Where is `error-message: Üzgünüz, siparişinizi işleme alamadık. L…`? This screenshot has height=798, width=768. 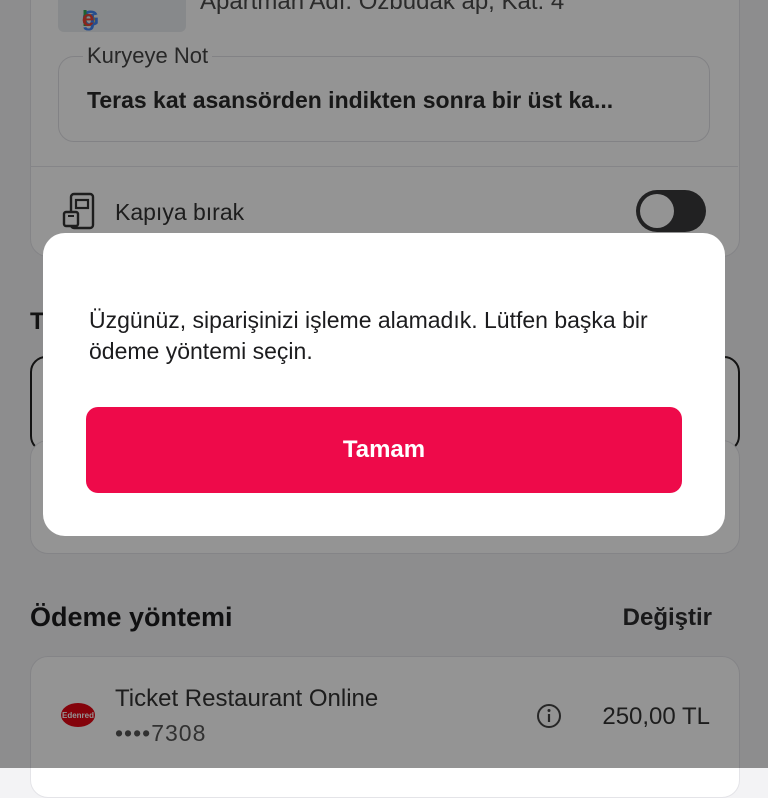
error-message: Üzgünüz, siparişinizi işleme alamadık. L… is located at coordinates (368, 335).